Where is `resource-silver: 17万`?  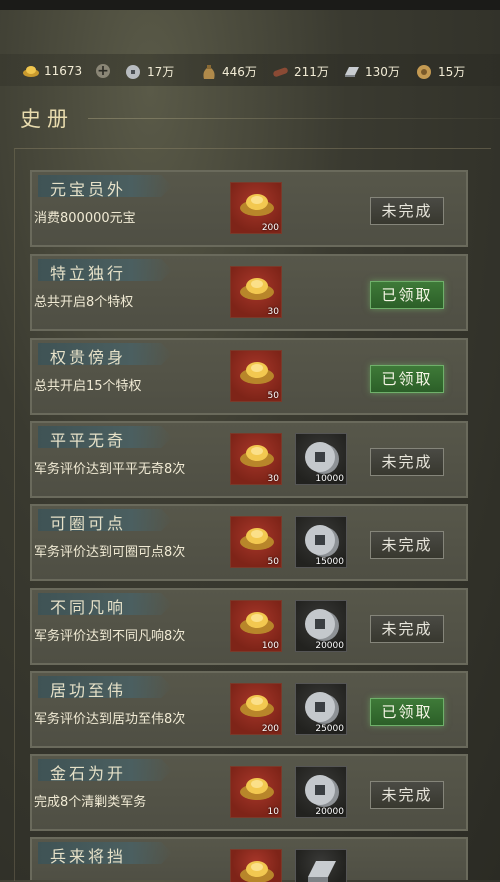 resource-silver: 17万 is located at coordinates (149, 71).